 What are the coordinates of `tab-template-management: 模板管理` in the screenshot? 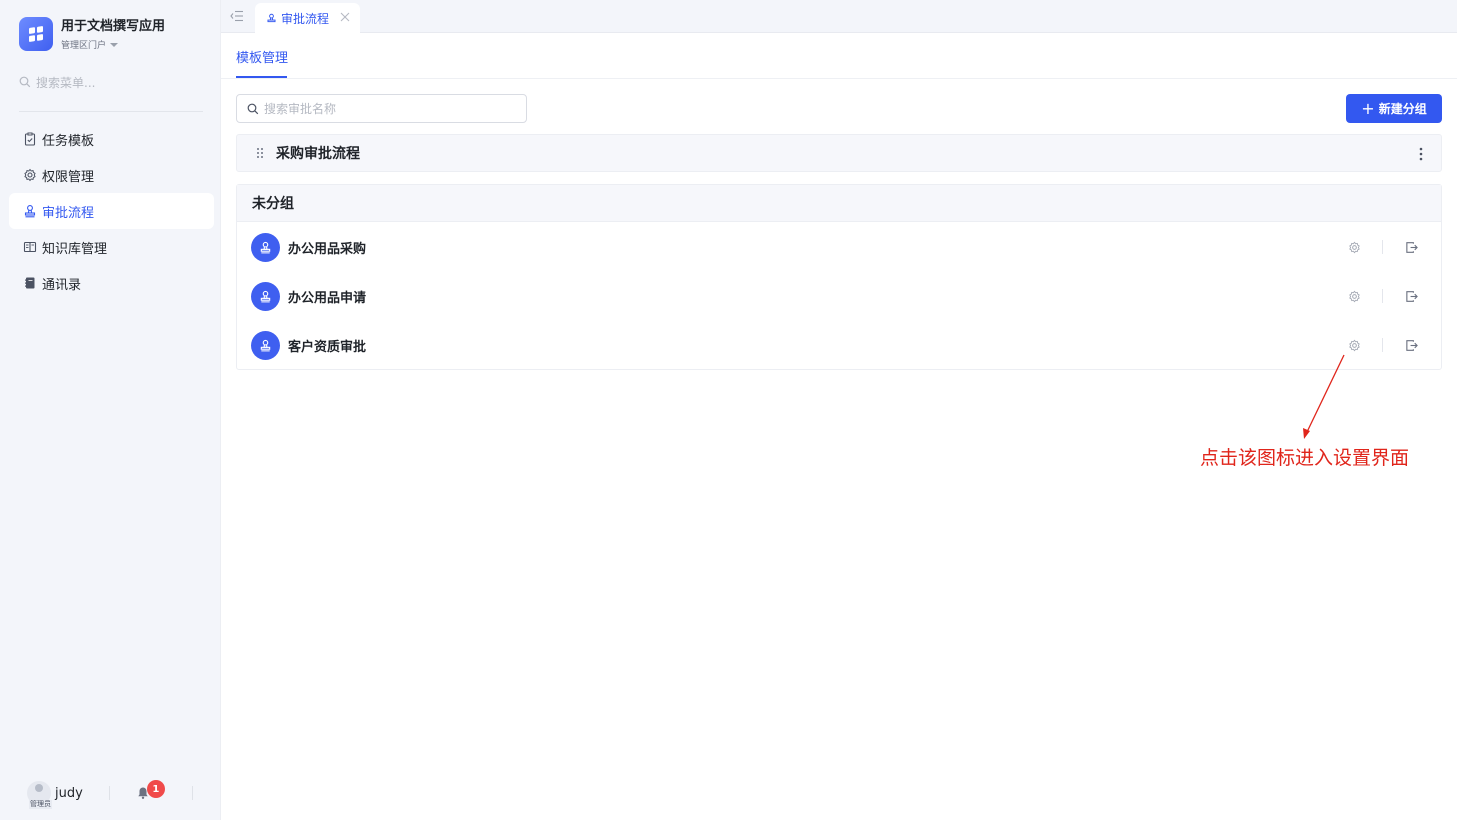 It's located at (262, 62).